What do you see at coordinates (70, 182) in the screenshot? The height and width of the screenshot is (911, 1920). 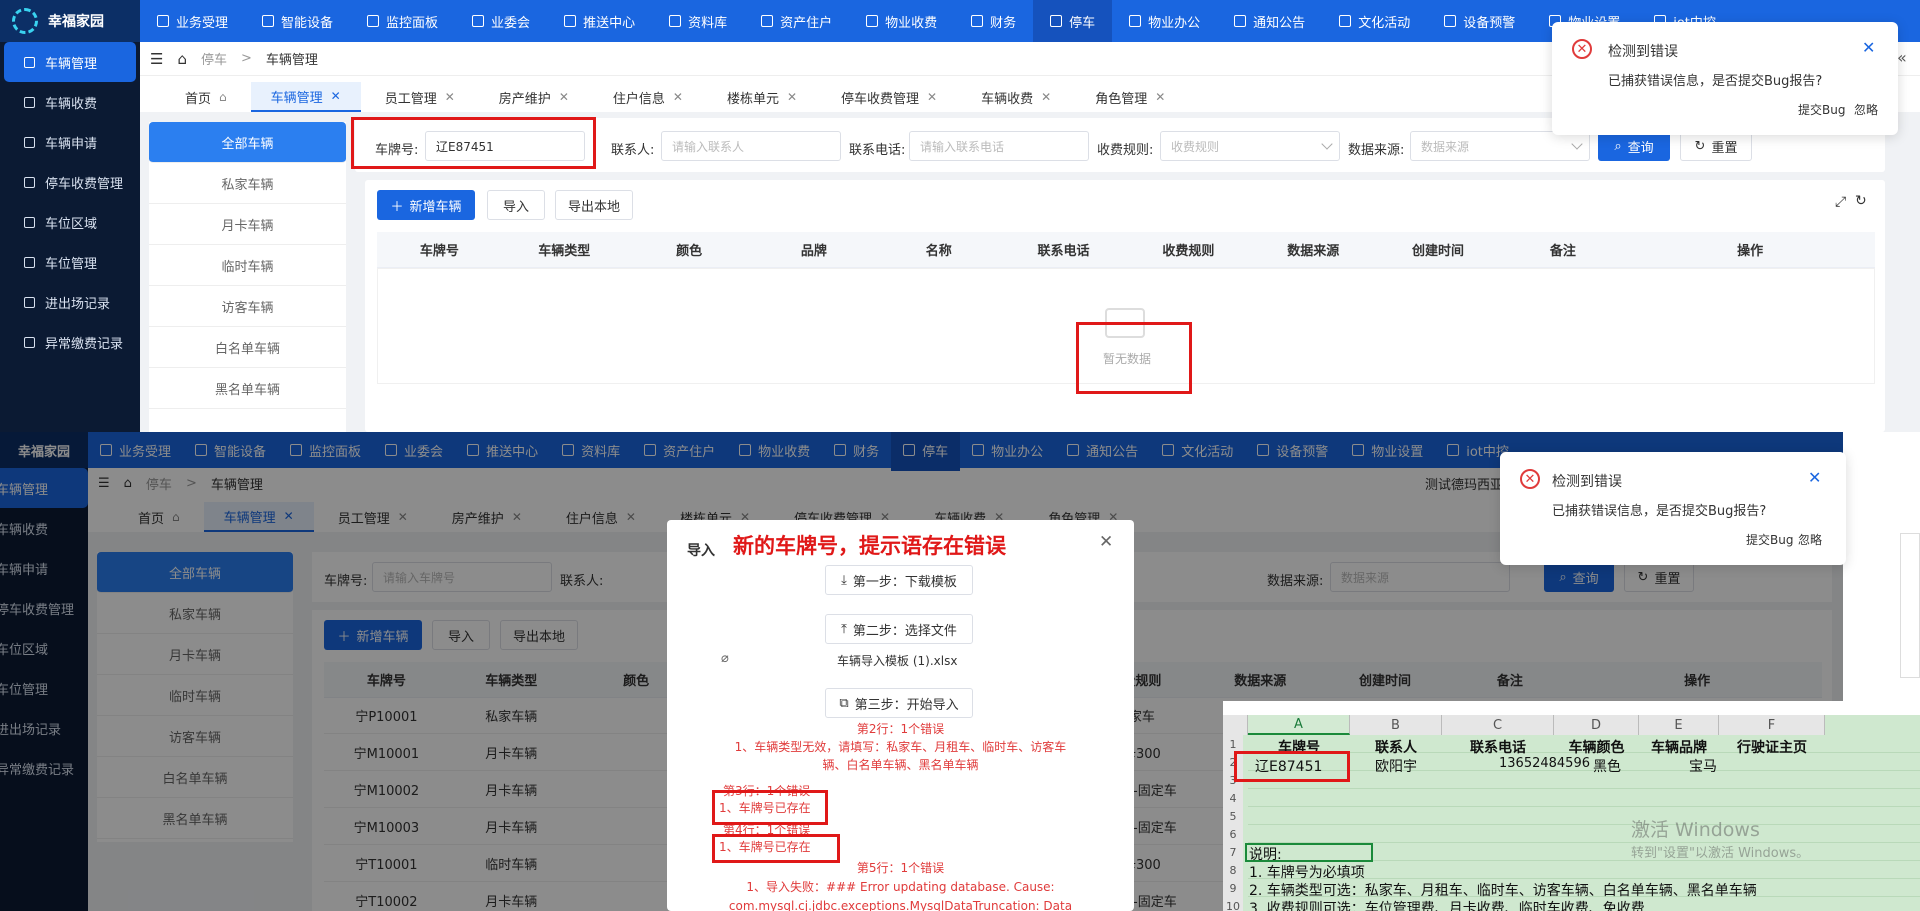 I see `sidebar-item-3: 停车收费管理` at bounding box center [70, 182].